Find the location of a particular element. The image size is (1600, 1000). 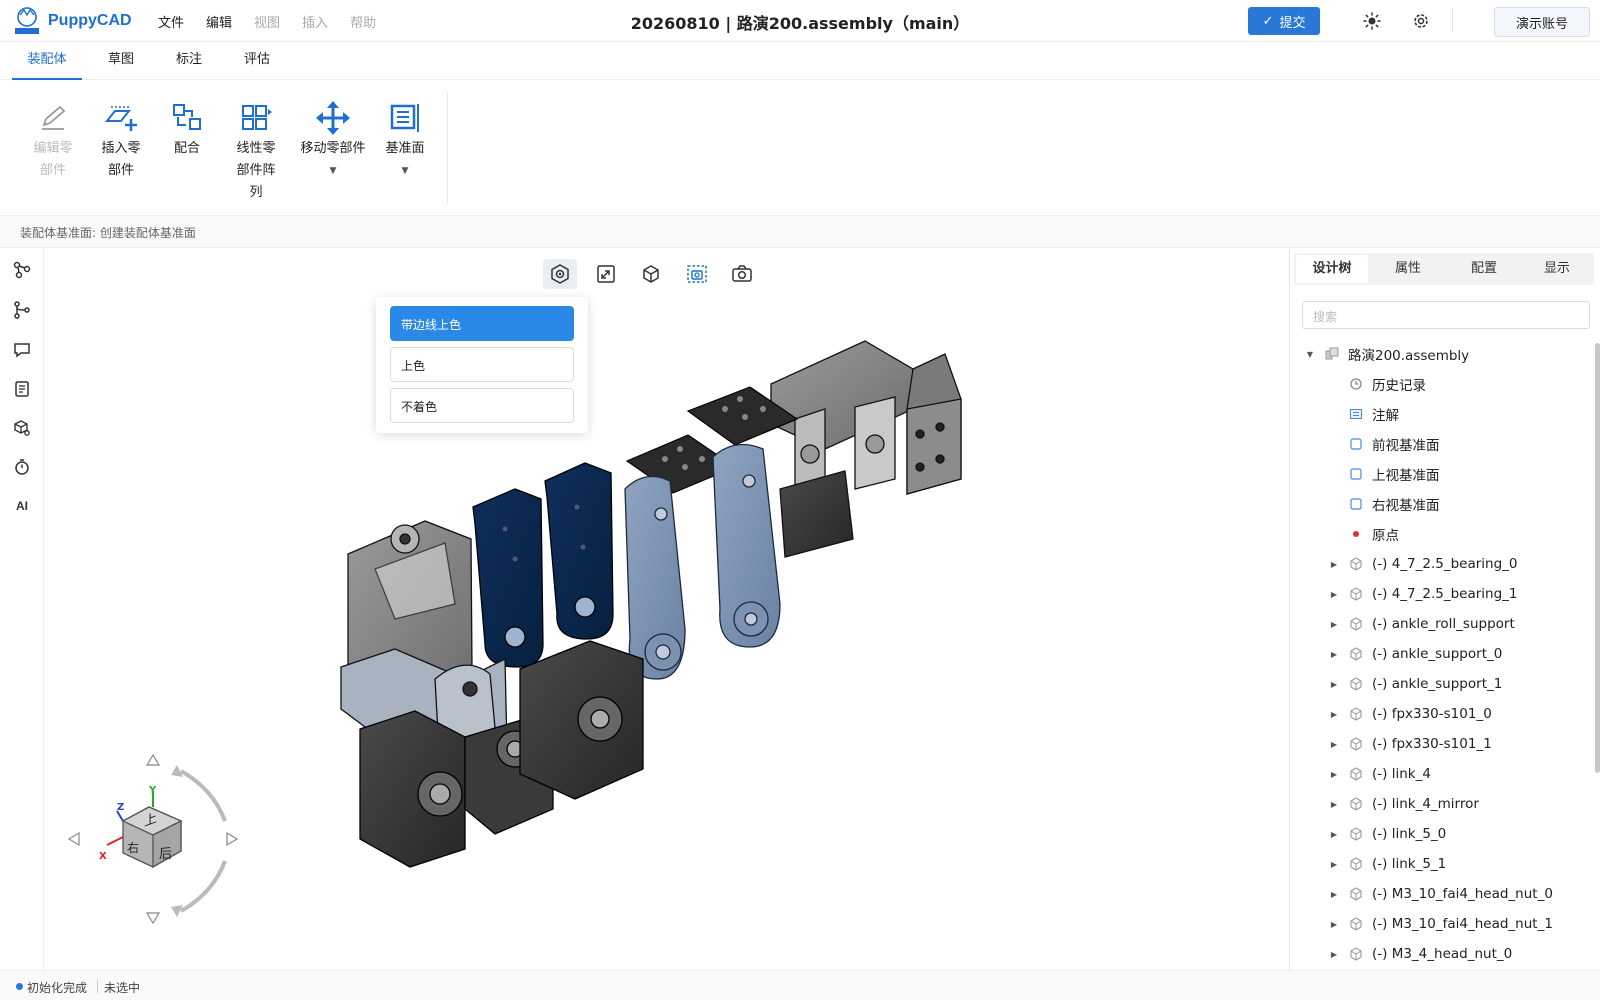

nav-cube-front-face: 后 is located at coordinates (165, 852).